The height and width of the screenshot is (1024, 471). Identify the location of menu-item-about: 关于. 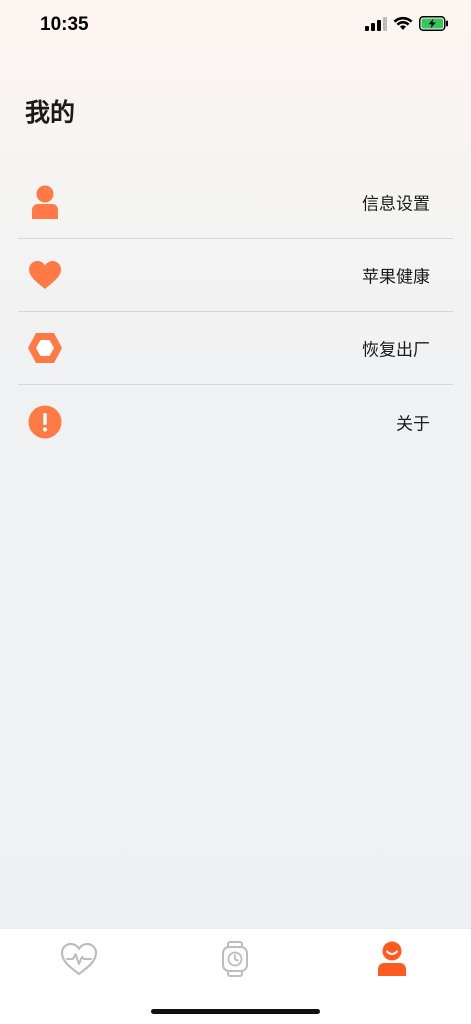
(235, 421).